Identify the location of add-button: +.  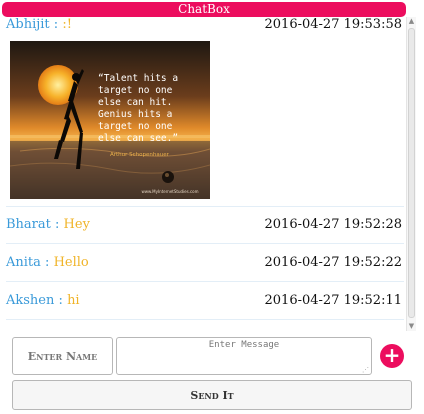
(392, 356).